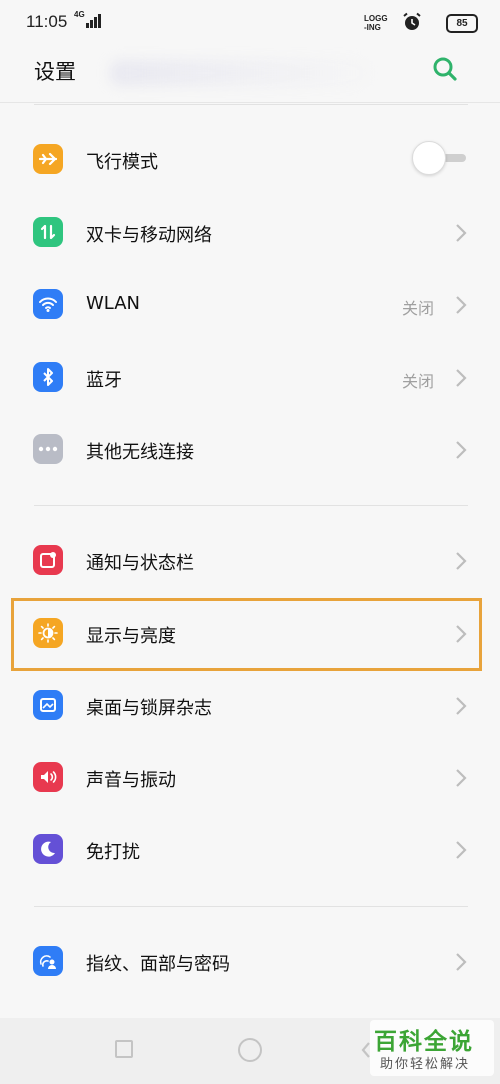 This screenshot has height=1084, width=500. Describe the element at coordinates (462, 23) in the screenshot. I see `battery-indicator: 85` at that location.